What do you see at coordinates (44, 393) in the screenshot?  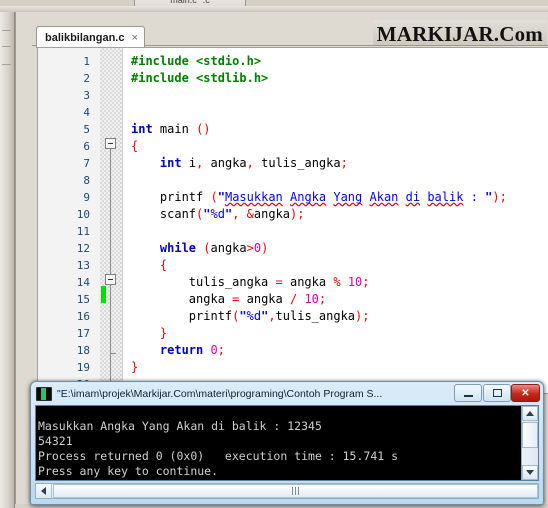 I see `console-icon` at bounding box center [44, 393].